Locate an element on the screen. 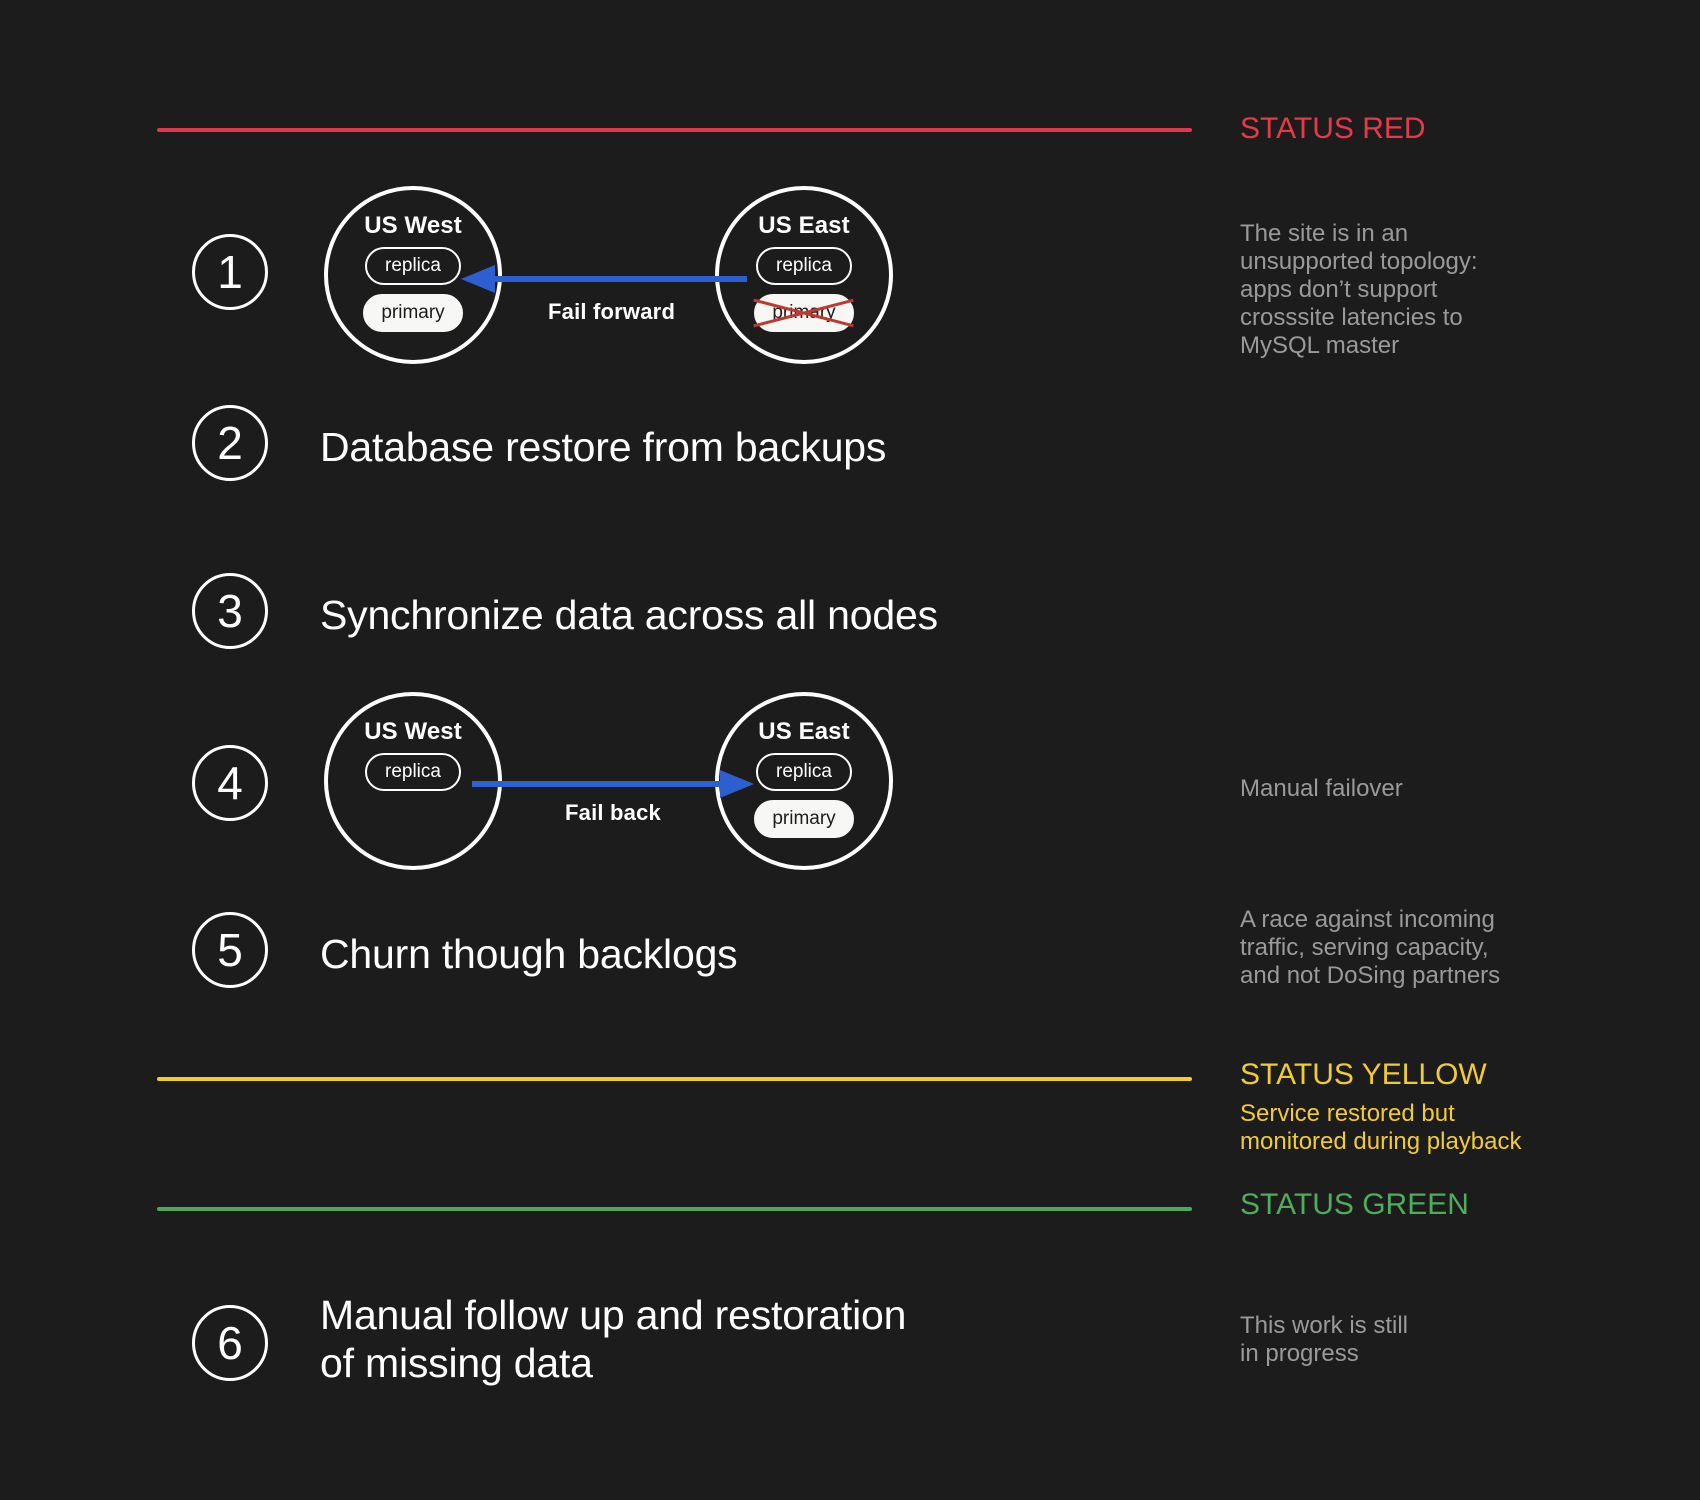 The height and width of the screenshot is (1500, 1700). arrow-label-fail-forward: Fail forward is located at coordinates (612, 311).